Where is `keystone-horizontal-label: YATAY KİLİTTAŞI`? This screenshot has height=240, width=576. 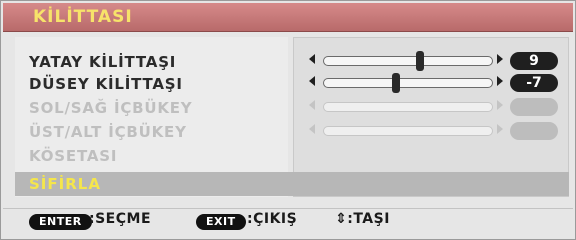 keystone-horizontal-label: YATAY KİLİTTAŞI is located at coordinates (102, 62).